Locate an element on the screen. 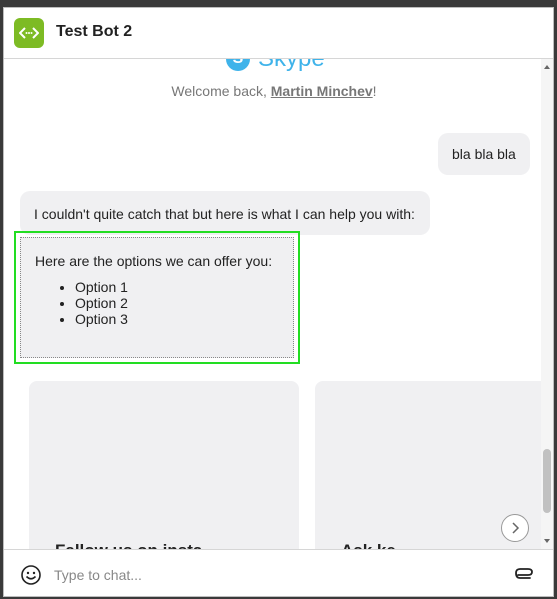  chat-input is located at coordinates (254, 575).